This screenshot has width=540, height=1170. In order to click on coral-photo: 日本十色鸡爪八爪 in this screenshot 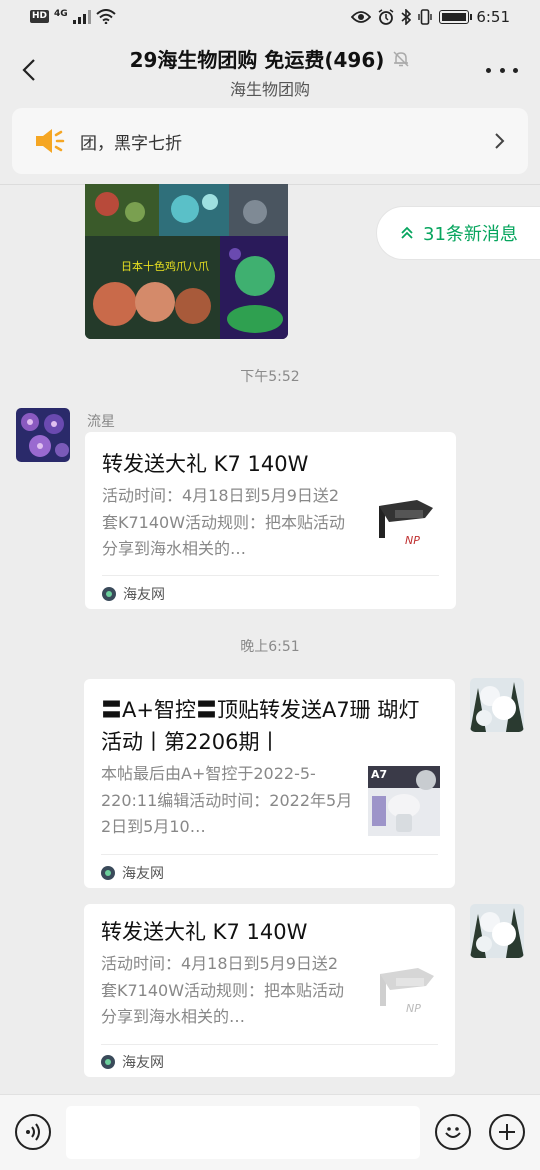, I will do `click(186, 261)`.